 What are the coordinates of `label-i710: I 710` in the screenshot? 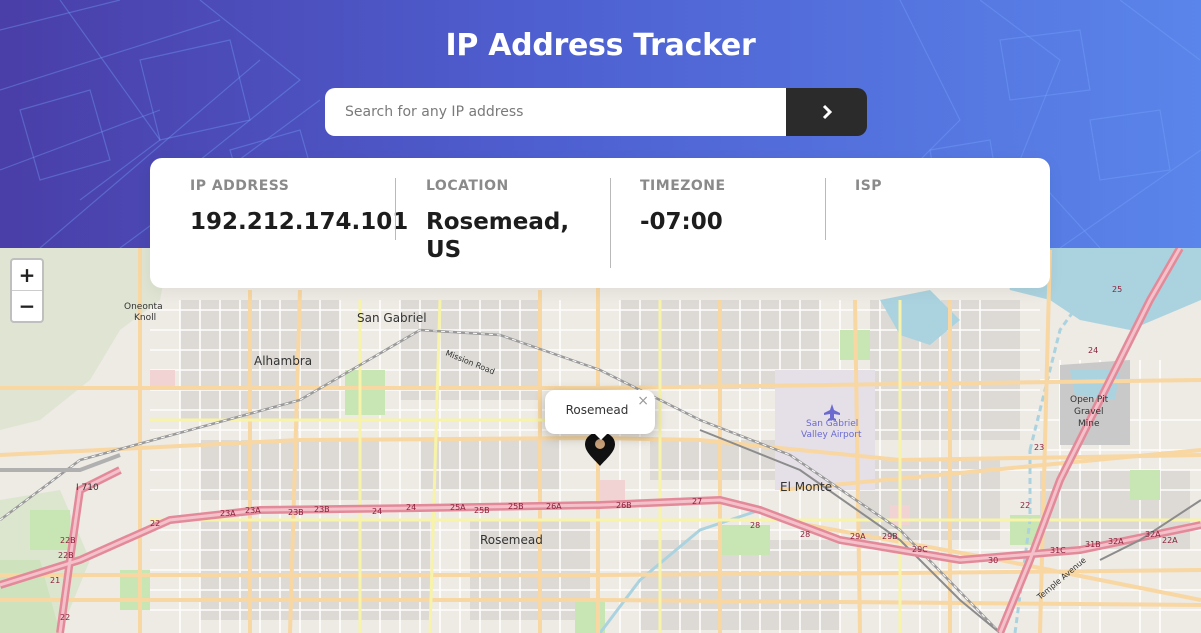 It's located at (87, 488).